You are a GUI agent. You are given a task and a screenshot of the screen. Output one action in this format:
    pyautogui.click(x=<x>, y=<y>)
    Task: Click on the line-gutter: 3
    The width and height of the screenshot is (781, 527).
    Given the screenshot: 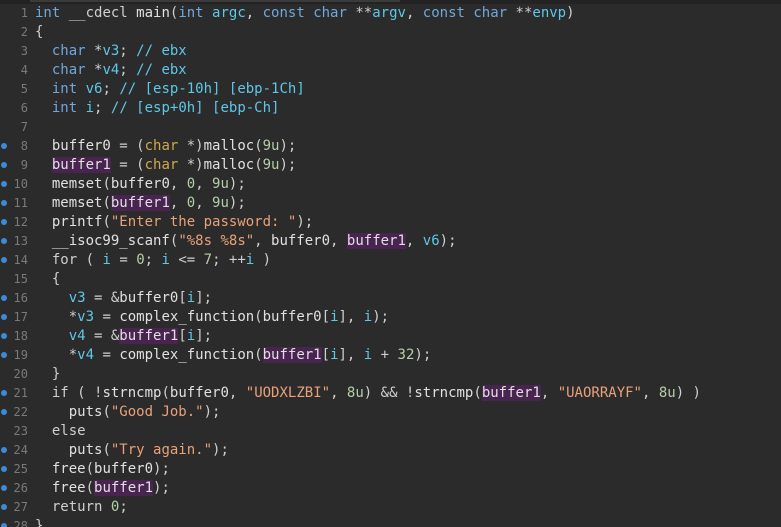 What is the action you would take?
    pyautogui.click(x=15, y=51)
    